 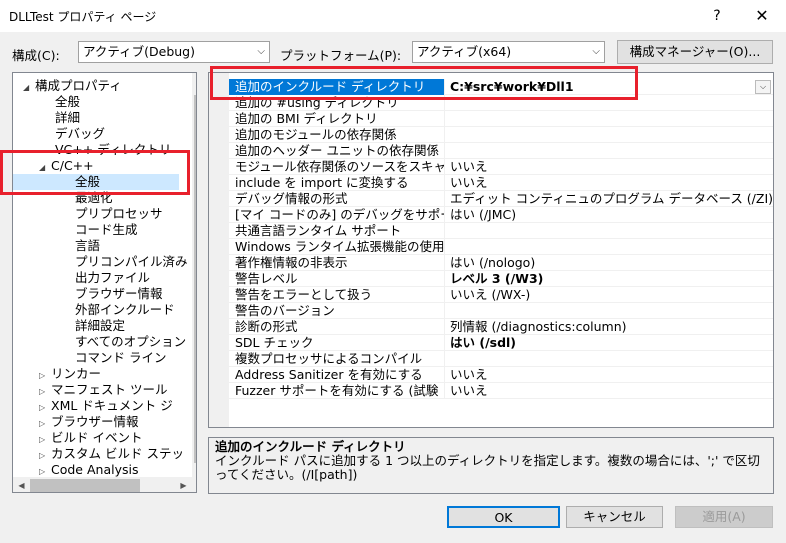 What do you see at coordinates (610, 295) in the screenshot?
I see `property-value: いいえ (/WX-)` at bounding box center [610, 295].